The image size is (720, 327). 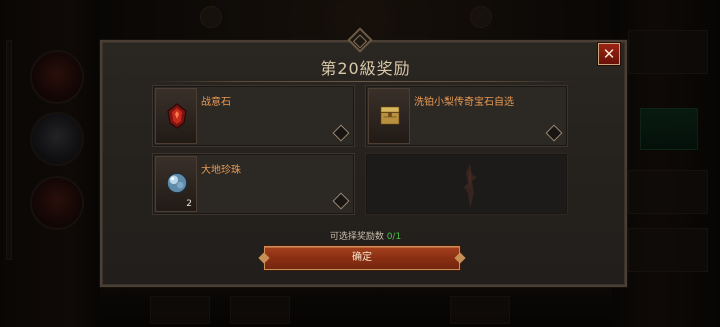 I want to click on reward-slot-legendary-gem-chest: 洗铂小梨传奇宝石自选, so click(x=466, y=116).